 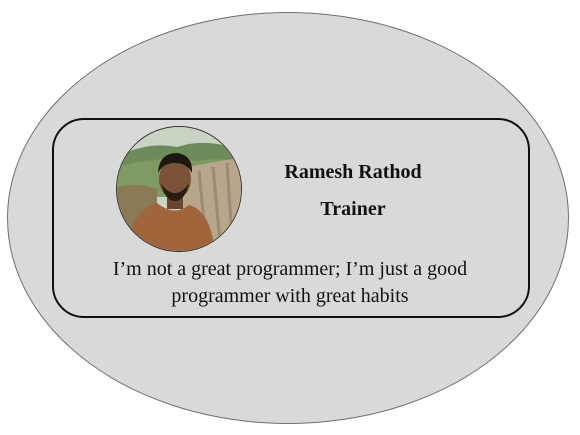 What do you see at coordinates (353, 209) in the screenshot?
I see `trainer-role: Trainer` at bounding box center [353, 209].